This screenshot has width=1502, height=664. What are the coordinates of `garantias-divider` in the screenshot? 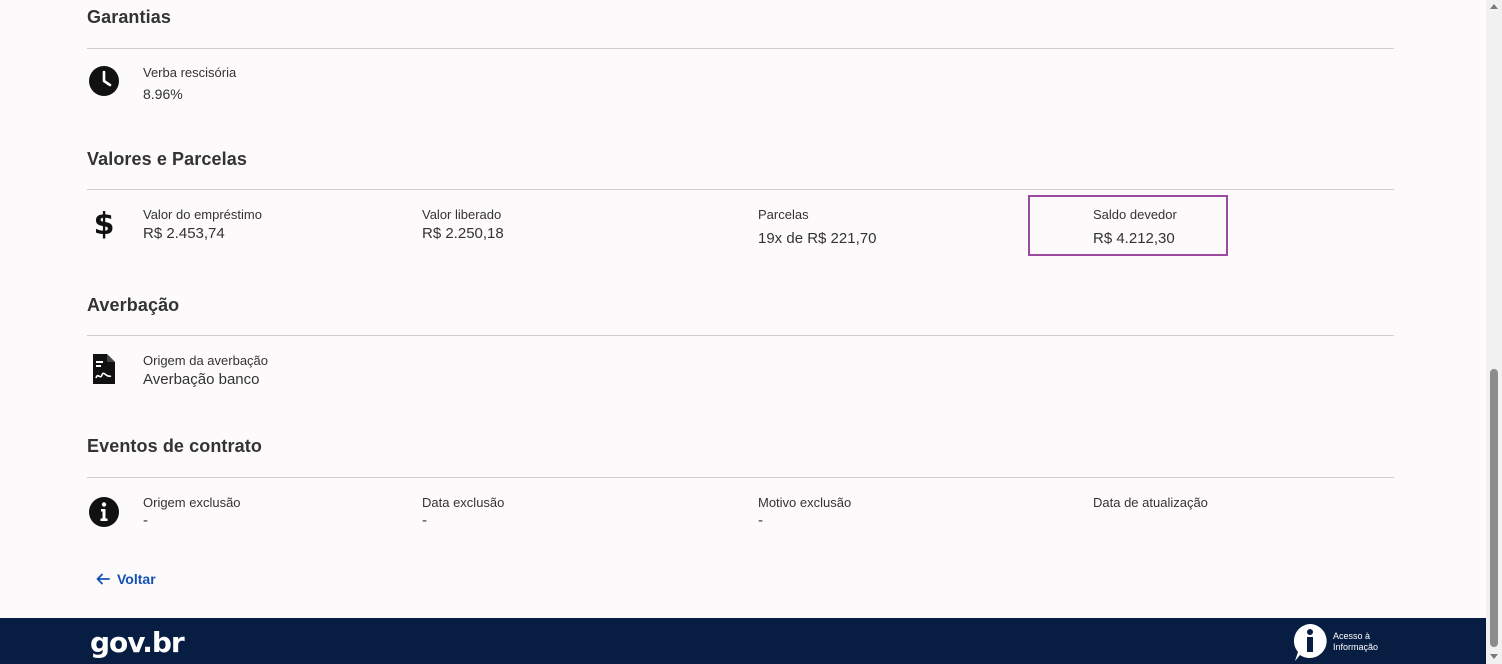 It's located at (740, 48).